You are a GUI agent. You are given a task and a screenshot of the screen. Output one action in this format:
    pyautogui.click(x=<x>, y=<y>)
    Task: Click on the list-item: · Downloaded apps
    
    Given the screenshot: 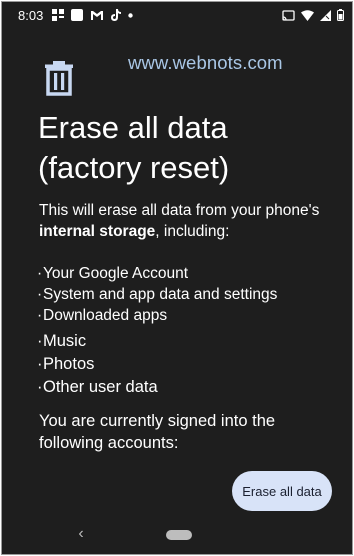 What is the action you would take?
    pyautogui.click(x=157, y=315)
    